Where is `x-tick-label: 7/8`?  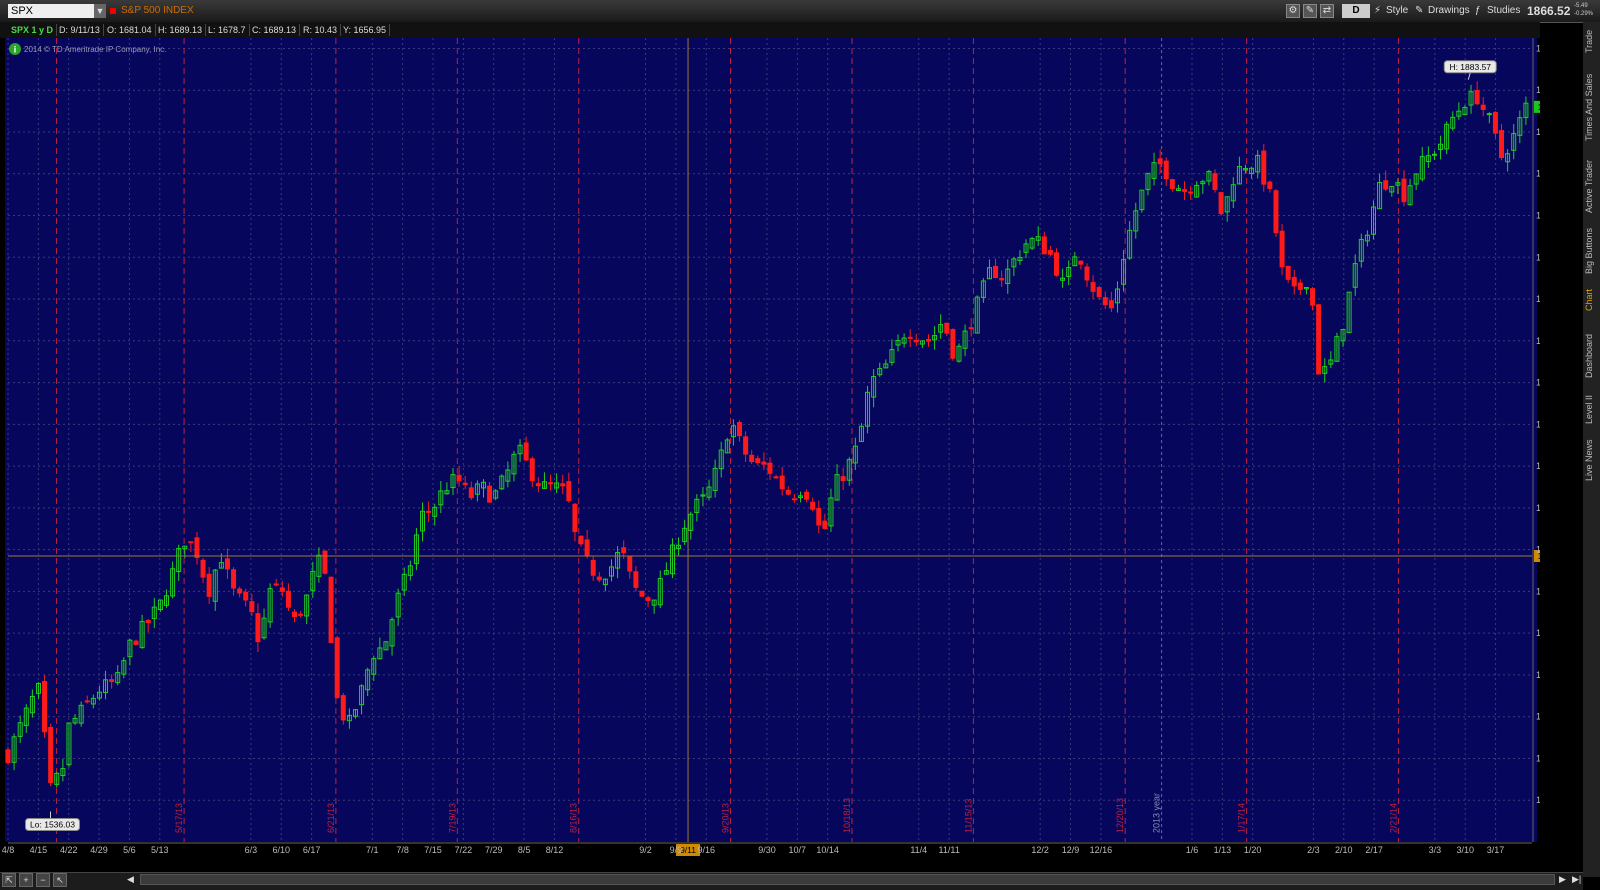
x-tick-label: 7/8 is located at coordinates (402, 850).